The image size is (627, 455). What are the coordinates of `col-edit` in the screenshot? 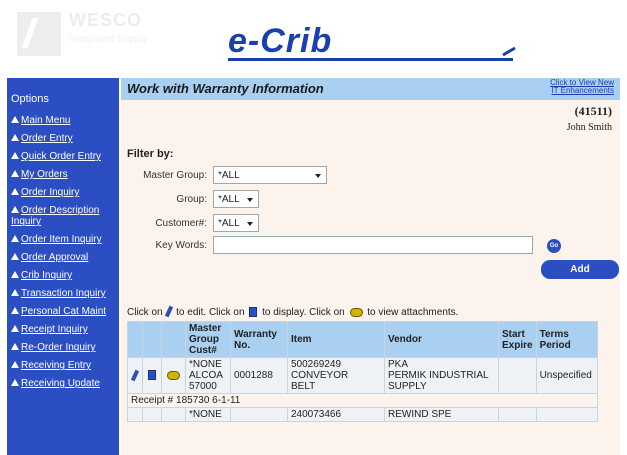 It's located at (135, 339).